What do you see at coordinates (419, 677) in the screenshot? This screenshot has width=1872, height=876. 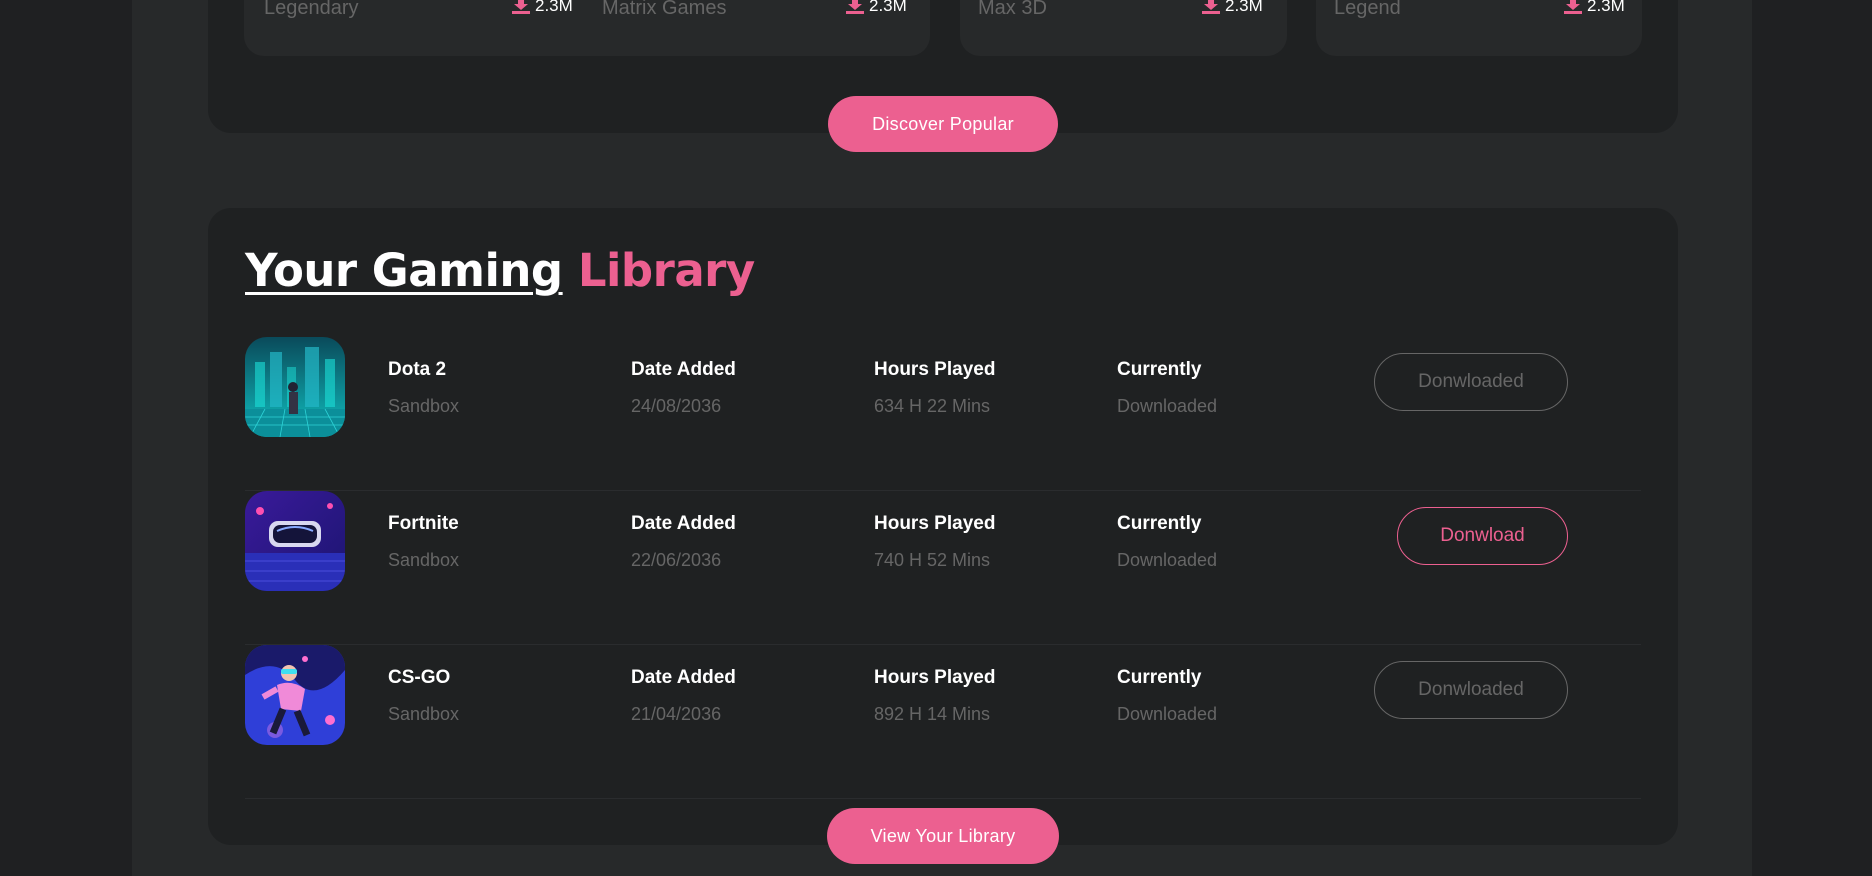 I see `game-name: CS-GO` at bounding box center [419, 677].